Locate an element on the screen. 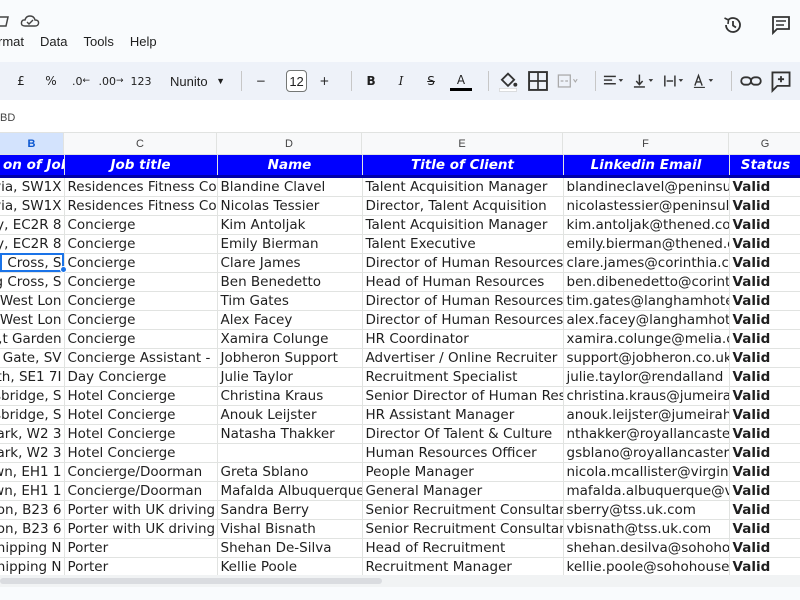 This screenshot has height=600, width=800. decrease-font-size-button: − is located at coordinates (261, 81).